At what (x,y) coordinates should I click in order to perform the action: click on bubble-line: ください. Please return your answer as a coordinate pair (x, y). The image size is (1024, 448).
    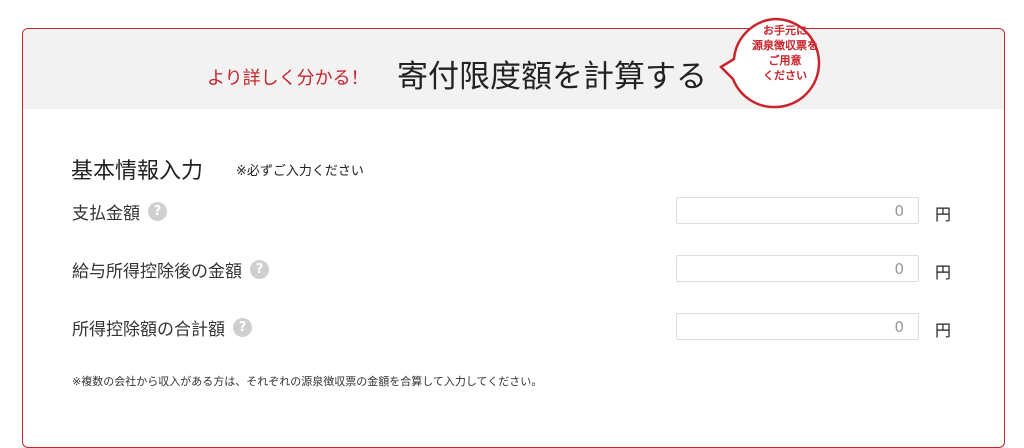
    Looking at the image, I should click on (785, 75).